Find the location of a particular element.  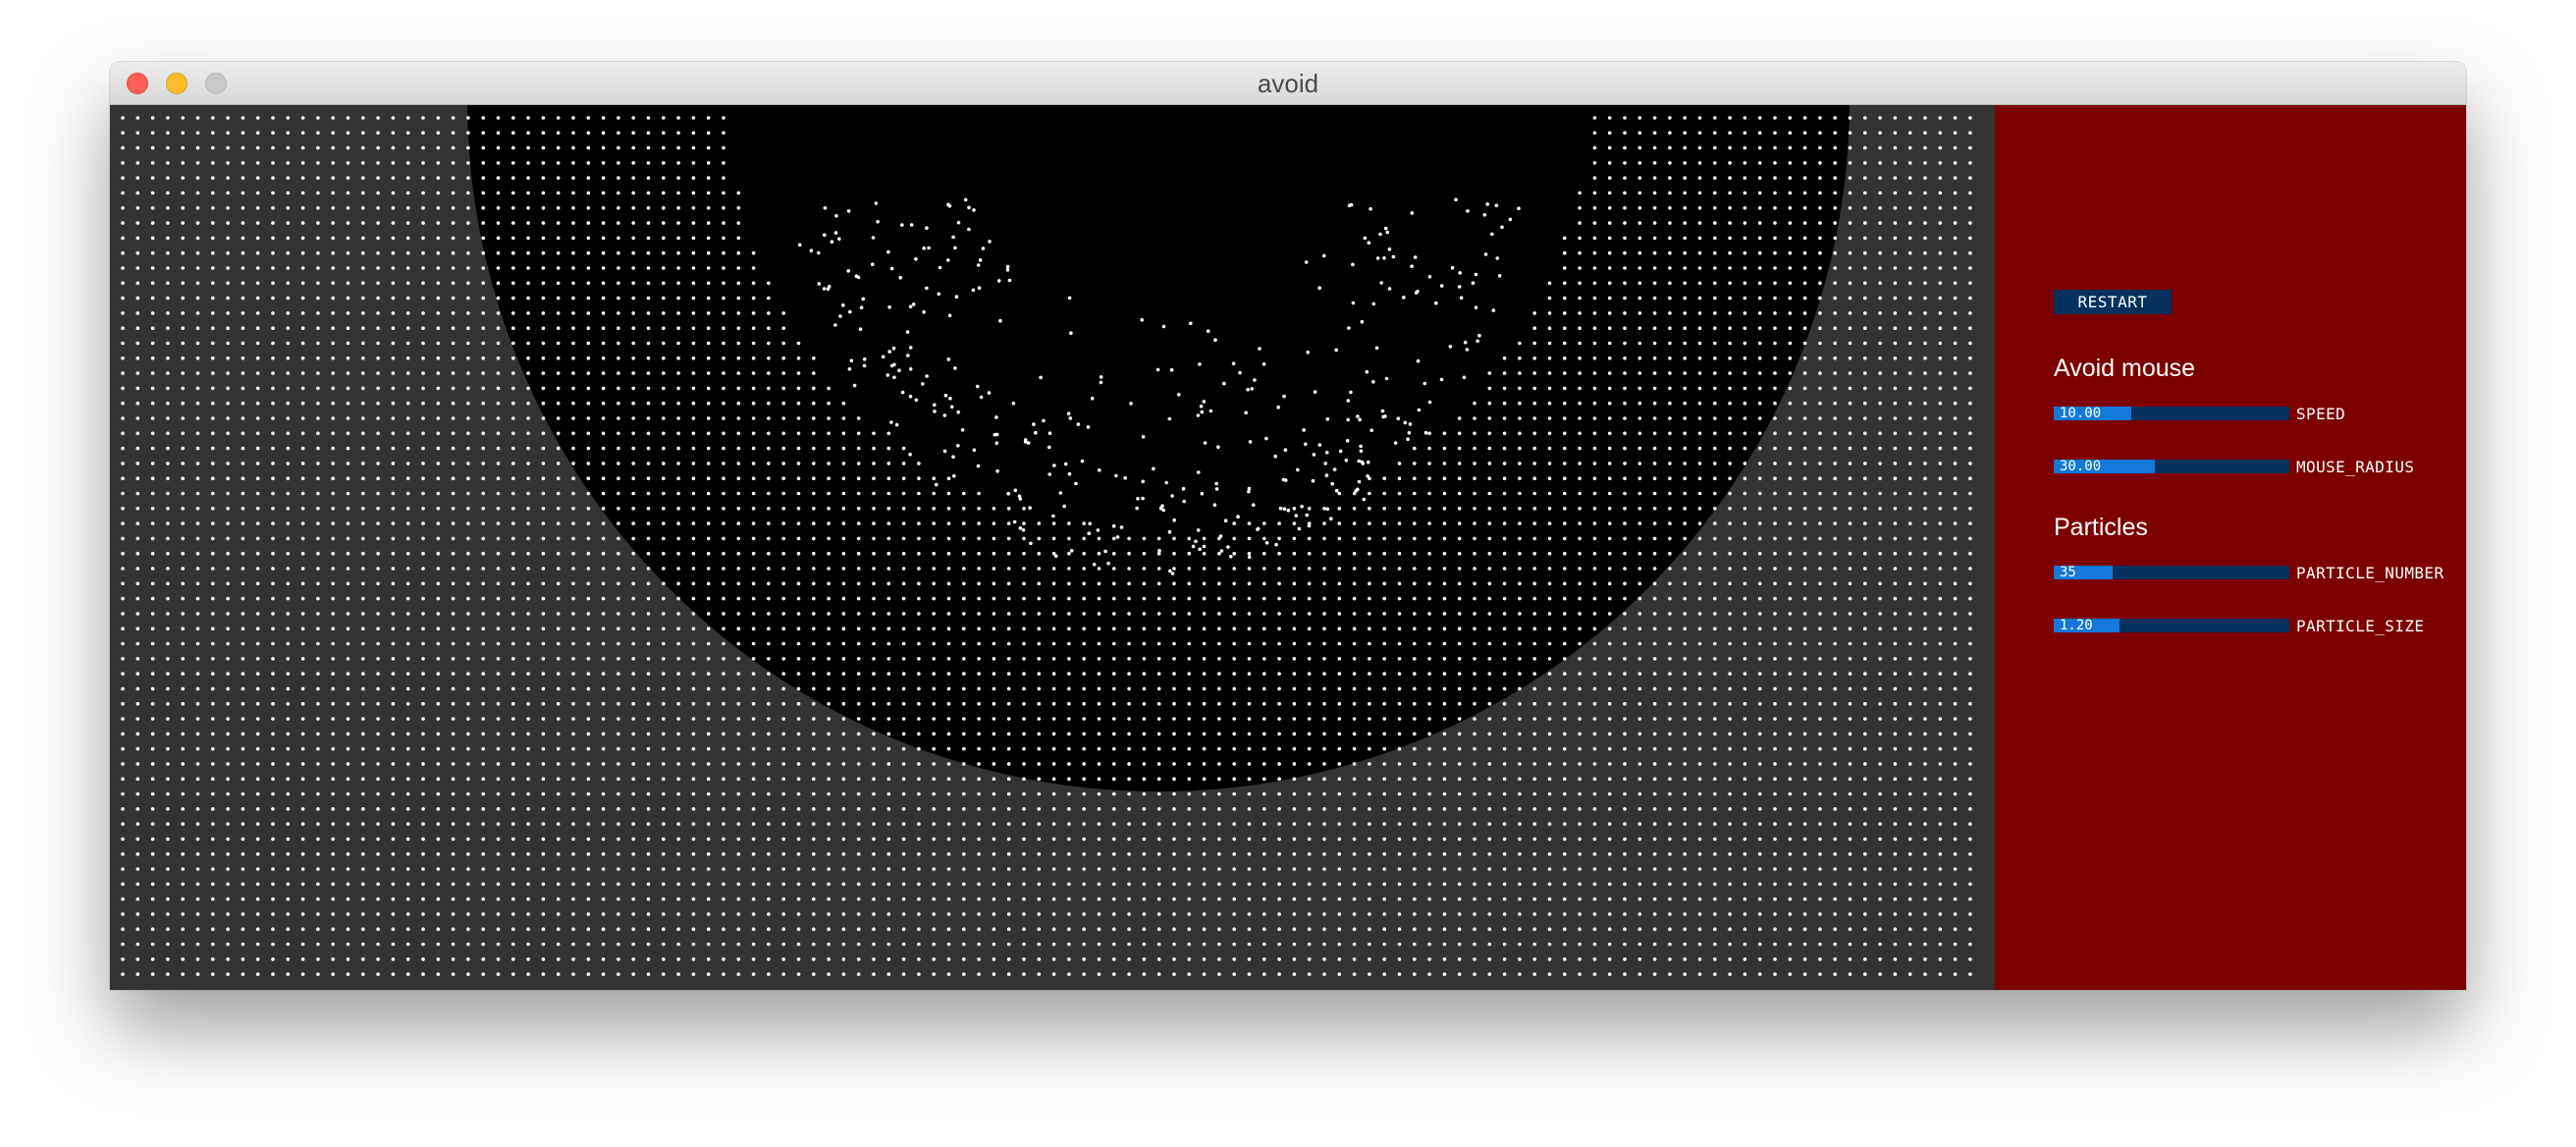

title-bar: avoid is located at coordinates (1288, 83).